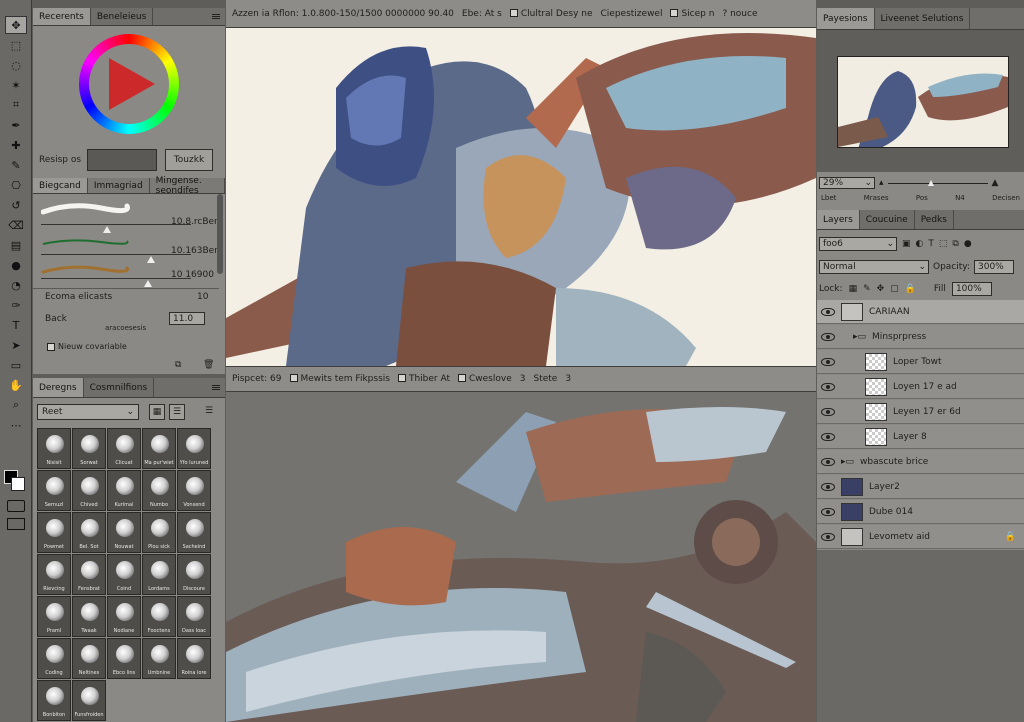 The image size is (1024, 722). What do you see at coordinates (867, 289) in the screenshot?
I see `lock-paint-icon: ✎` at bounding box center [867, 289].